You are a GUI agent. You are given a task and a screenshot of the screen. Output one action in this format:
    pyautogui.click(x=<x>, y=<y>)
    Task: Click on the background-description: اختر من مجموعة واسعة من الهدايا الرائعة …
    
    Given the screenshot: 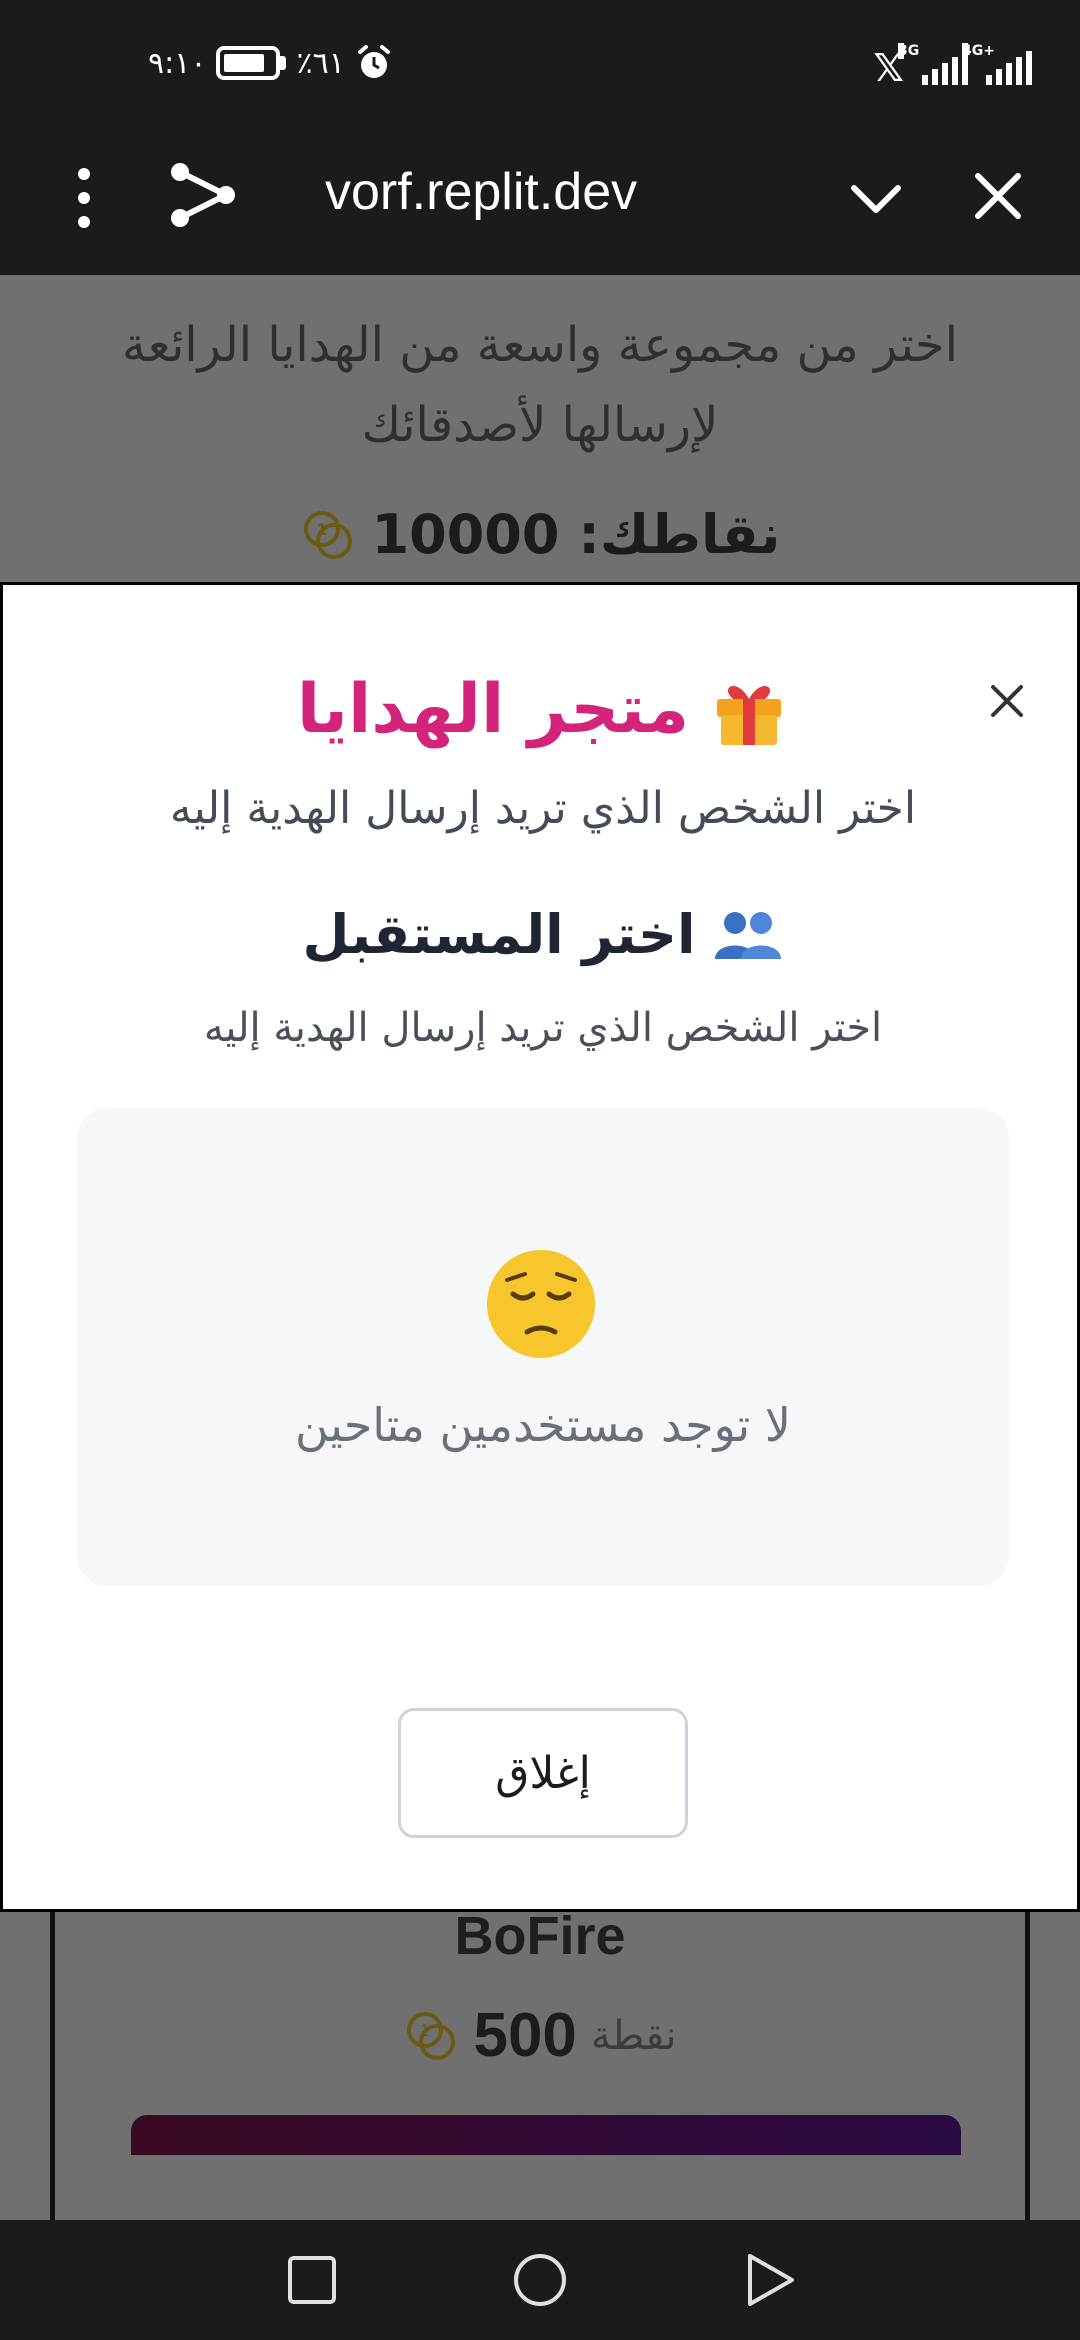 What is the action you would take?
    pyautogui.click(x=540, y=385)
    